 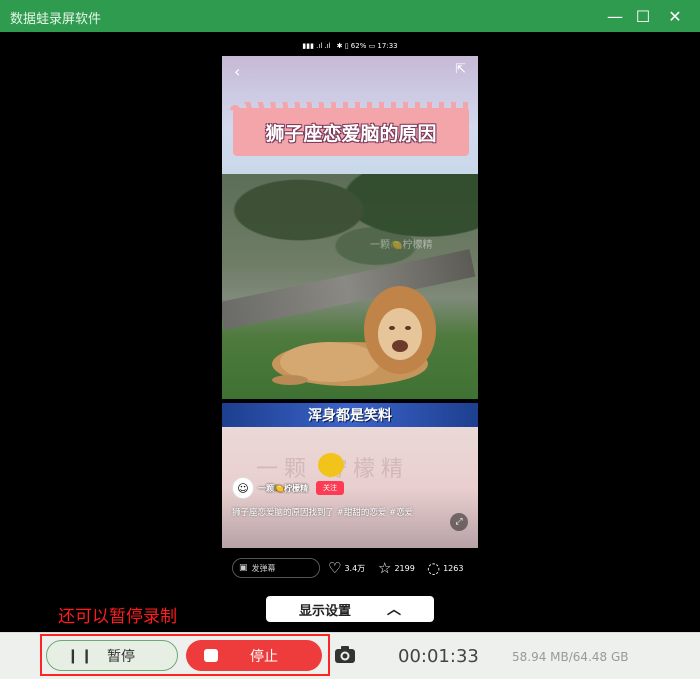 What do you see at coordinates (355, 568) in the screenshot?
I see `like-count: 3.4万` at bounding box center [355, 568].